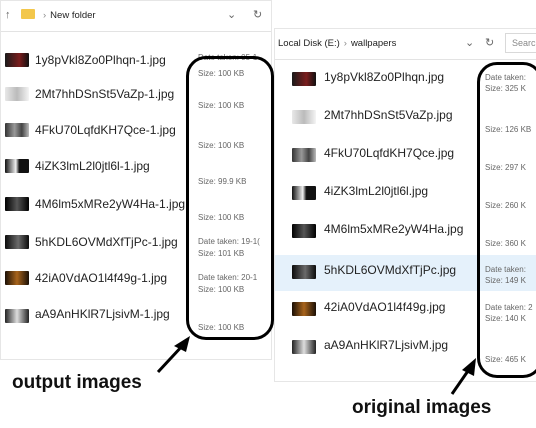 This screenshot has width=536, height=428. What do you see at coordinates (182, 344) in the screenshot?
I see `arrowhead-output-icon` at bounding box center [182, 344].